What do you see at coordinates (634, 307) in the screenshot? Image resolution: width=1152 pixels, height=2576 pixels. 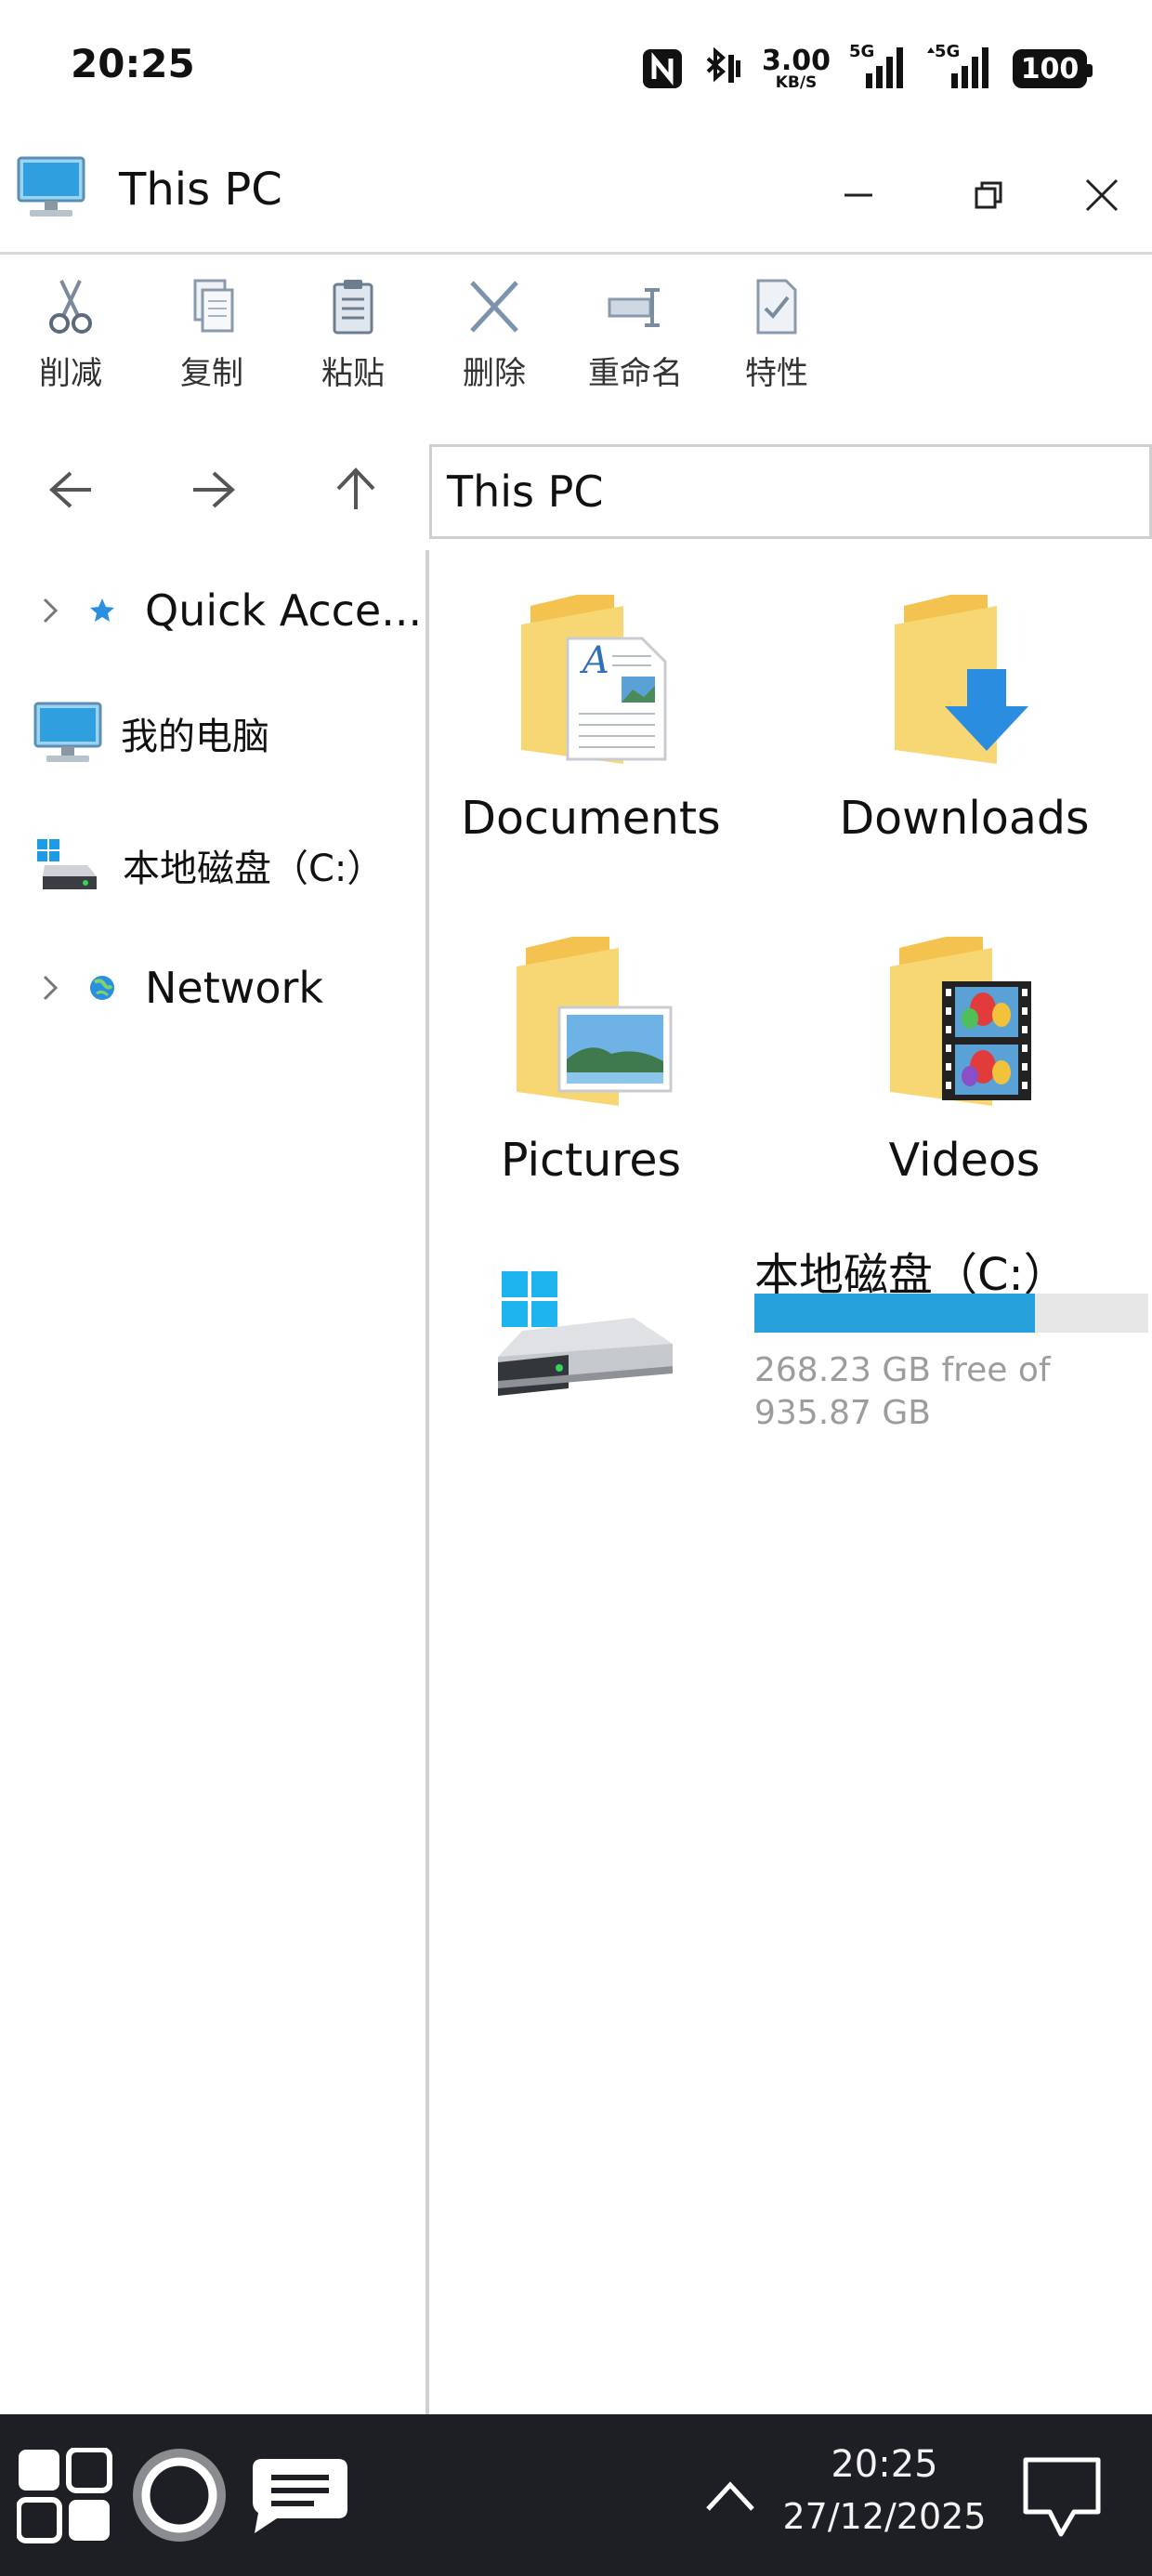 I see `rename-icon` at bounding box center [634, 307].